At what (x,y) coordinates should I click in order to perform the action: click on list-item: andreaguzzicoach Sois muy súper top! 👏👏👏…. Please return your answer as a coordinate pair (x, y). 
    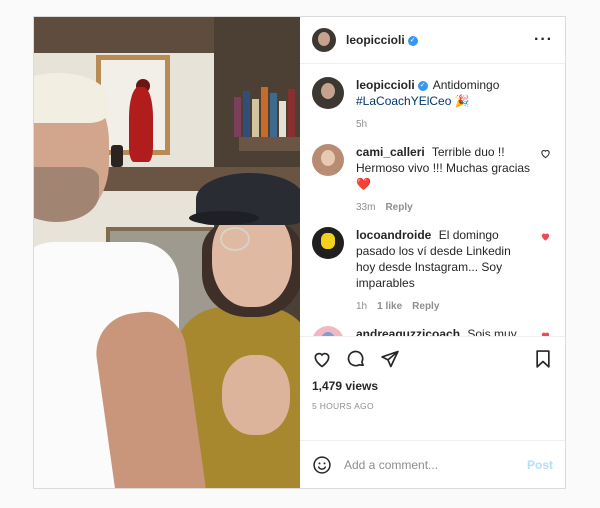
    Looking at the image, I should click on (432, 331).